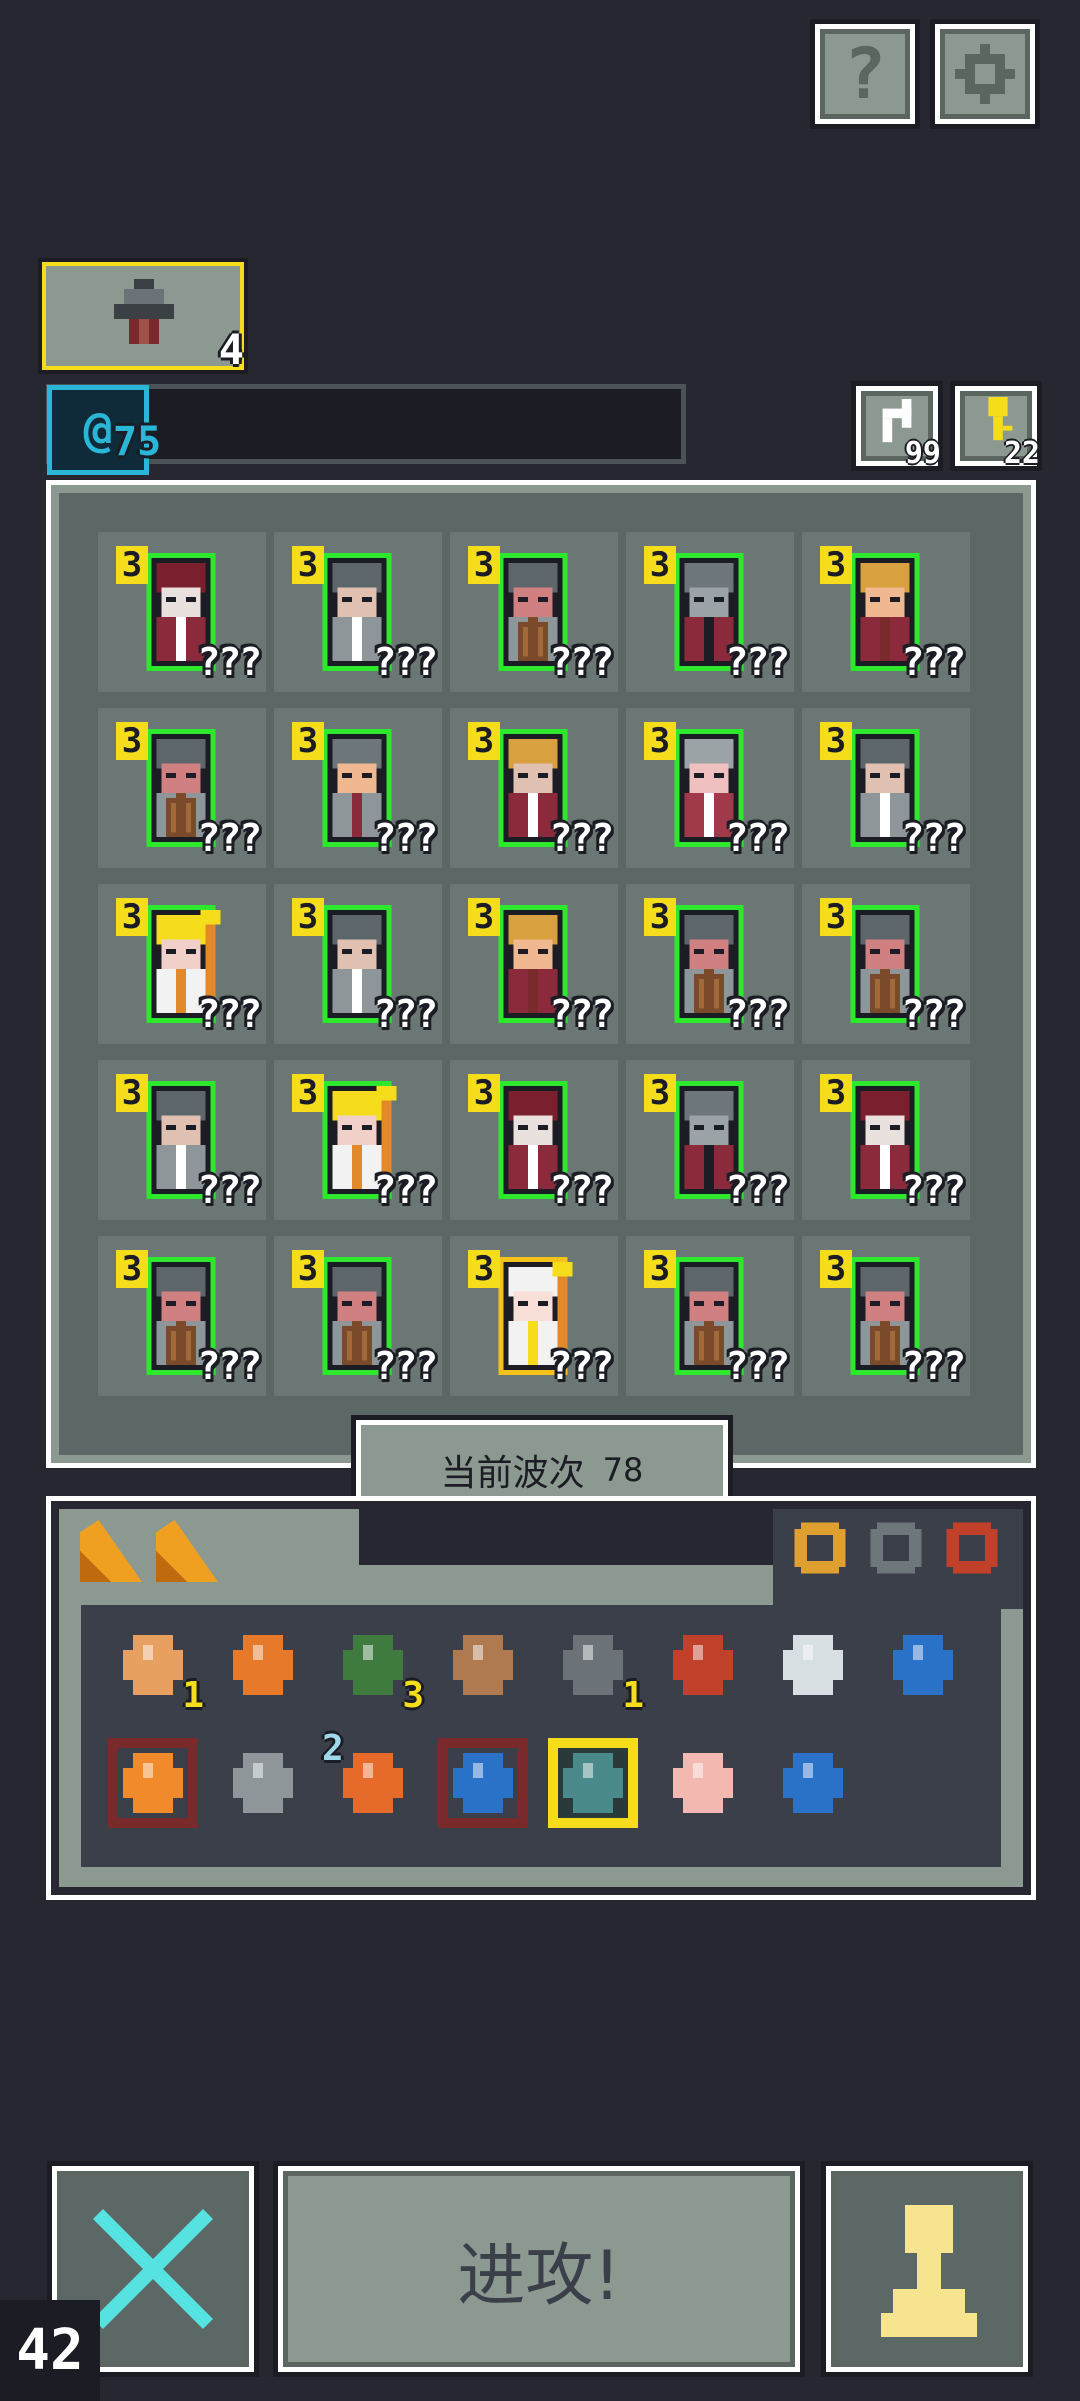 The image size is (1080, 2401). Describe the element at coordinates (156, 1668) in the screenshot. I see `drum-icon: 1` at that location.